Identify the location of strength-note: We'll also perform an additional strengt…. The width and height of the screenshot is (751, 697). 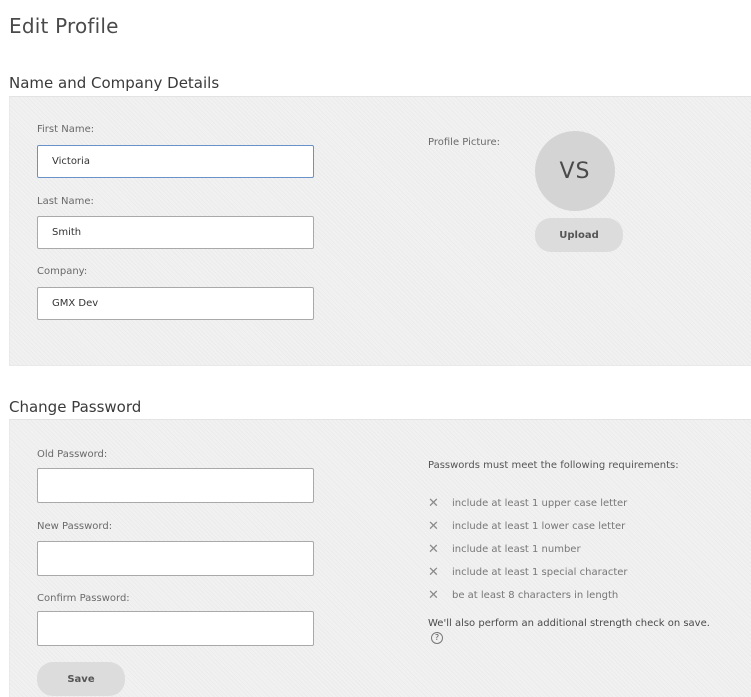
(578, 631).